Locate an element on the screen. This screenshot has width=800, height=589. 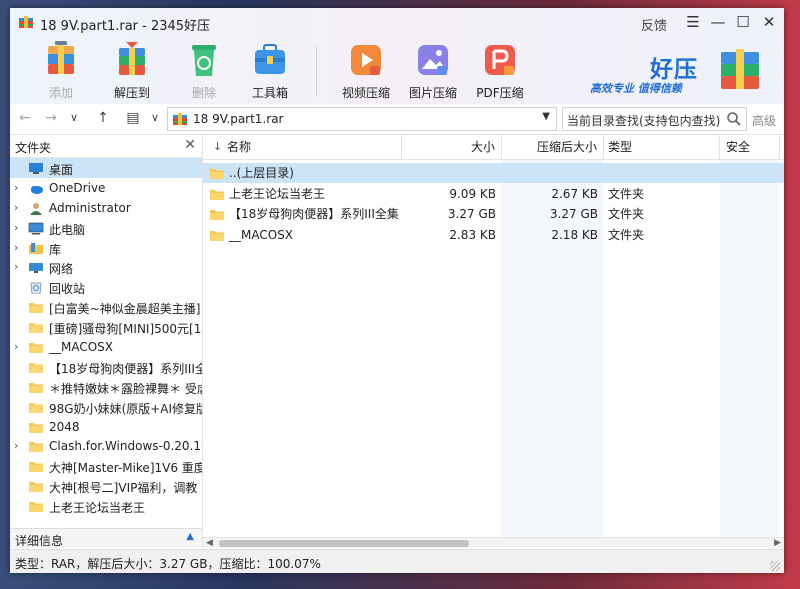
video-compress-button: 视频压缩 is located at coordinates (366, 71).